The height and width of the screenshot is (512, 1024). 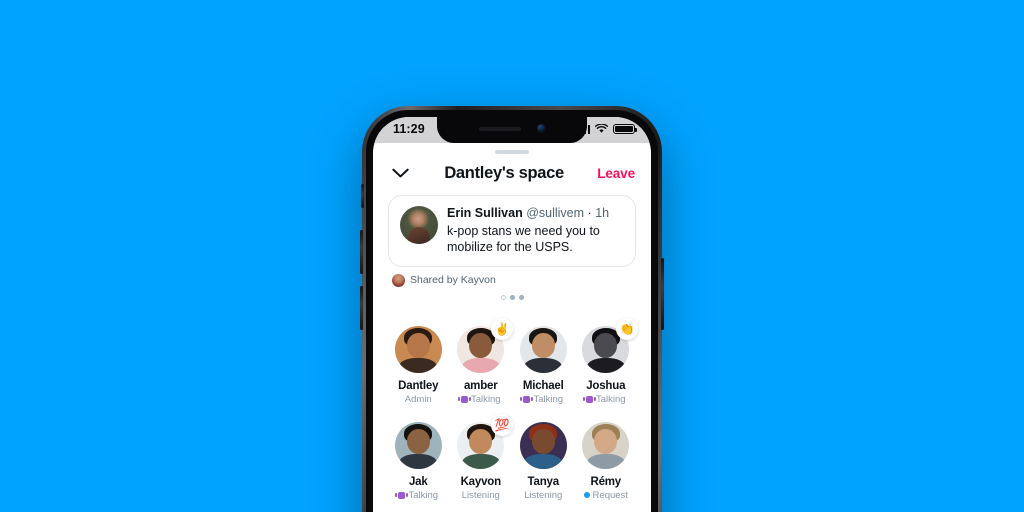 I want to click on shared-by-avatar, so click(x=398, y=280).